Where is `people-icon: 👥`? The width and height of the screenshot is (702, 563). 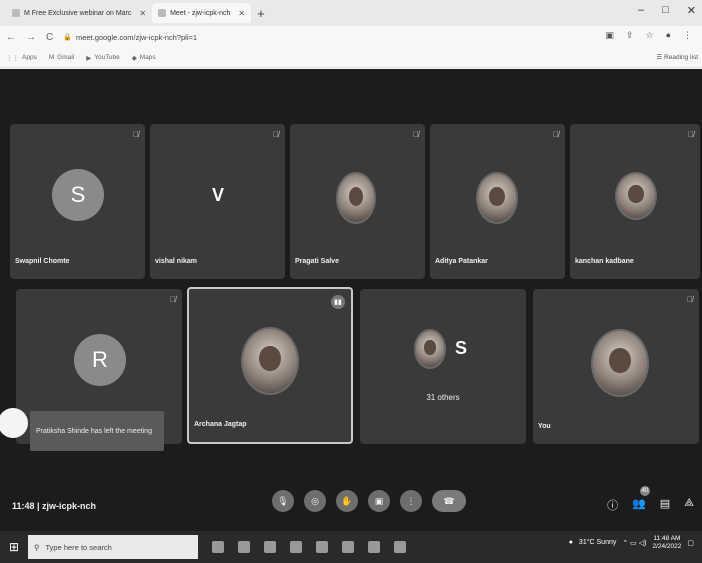
people-icon: 👥 is located at coordinates (639, 505).